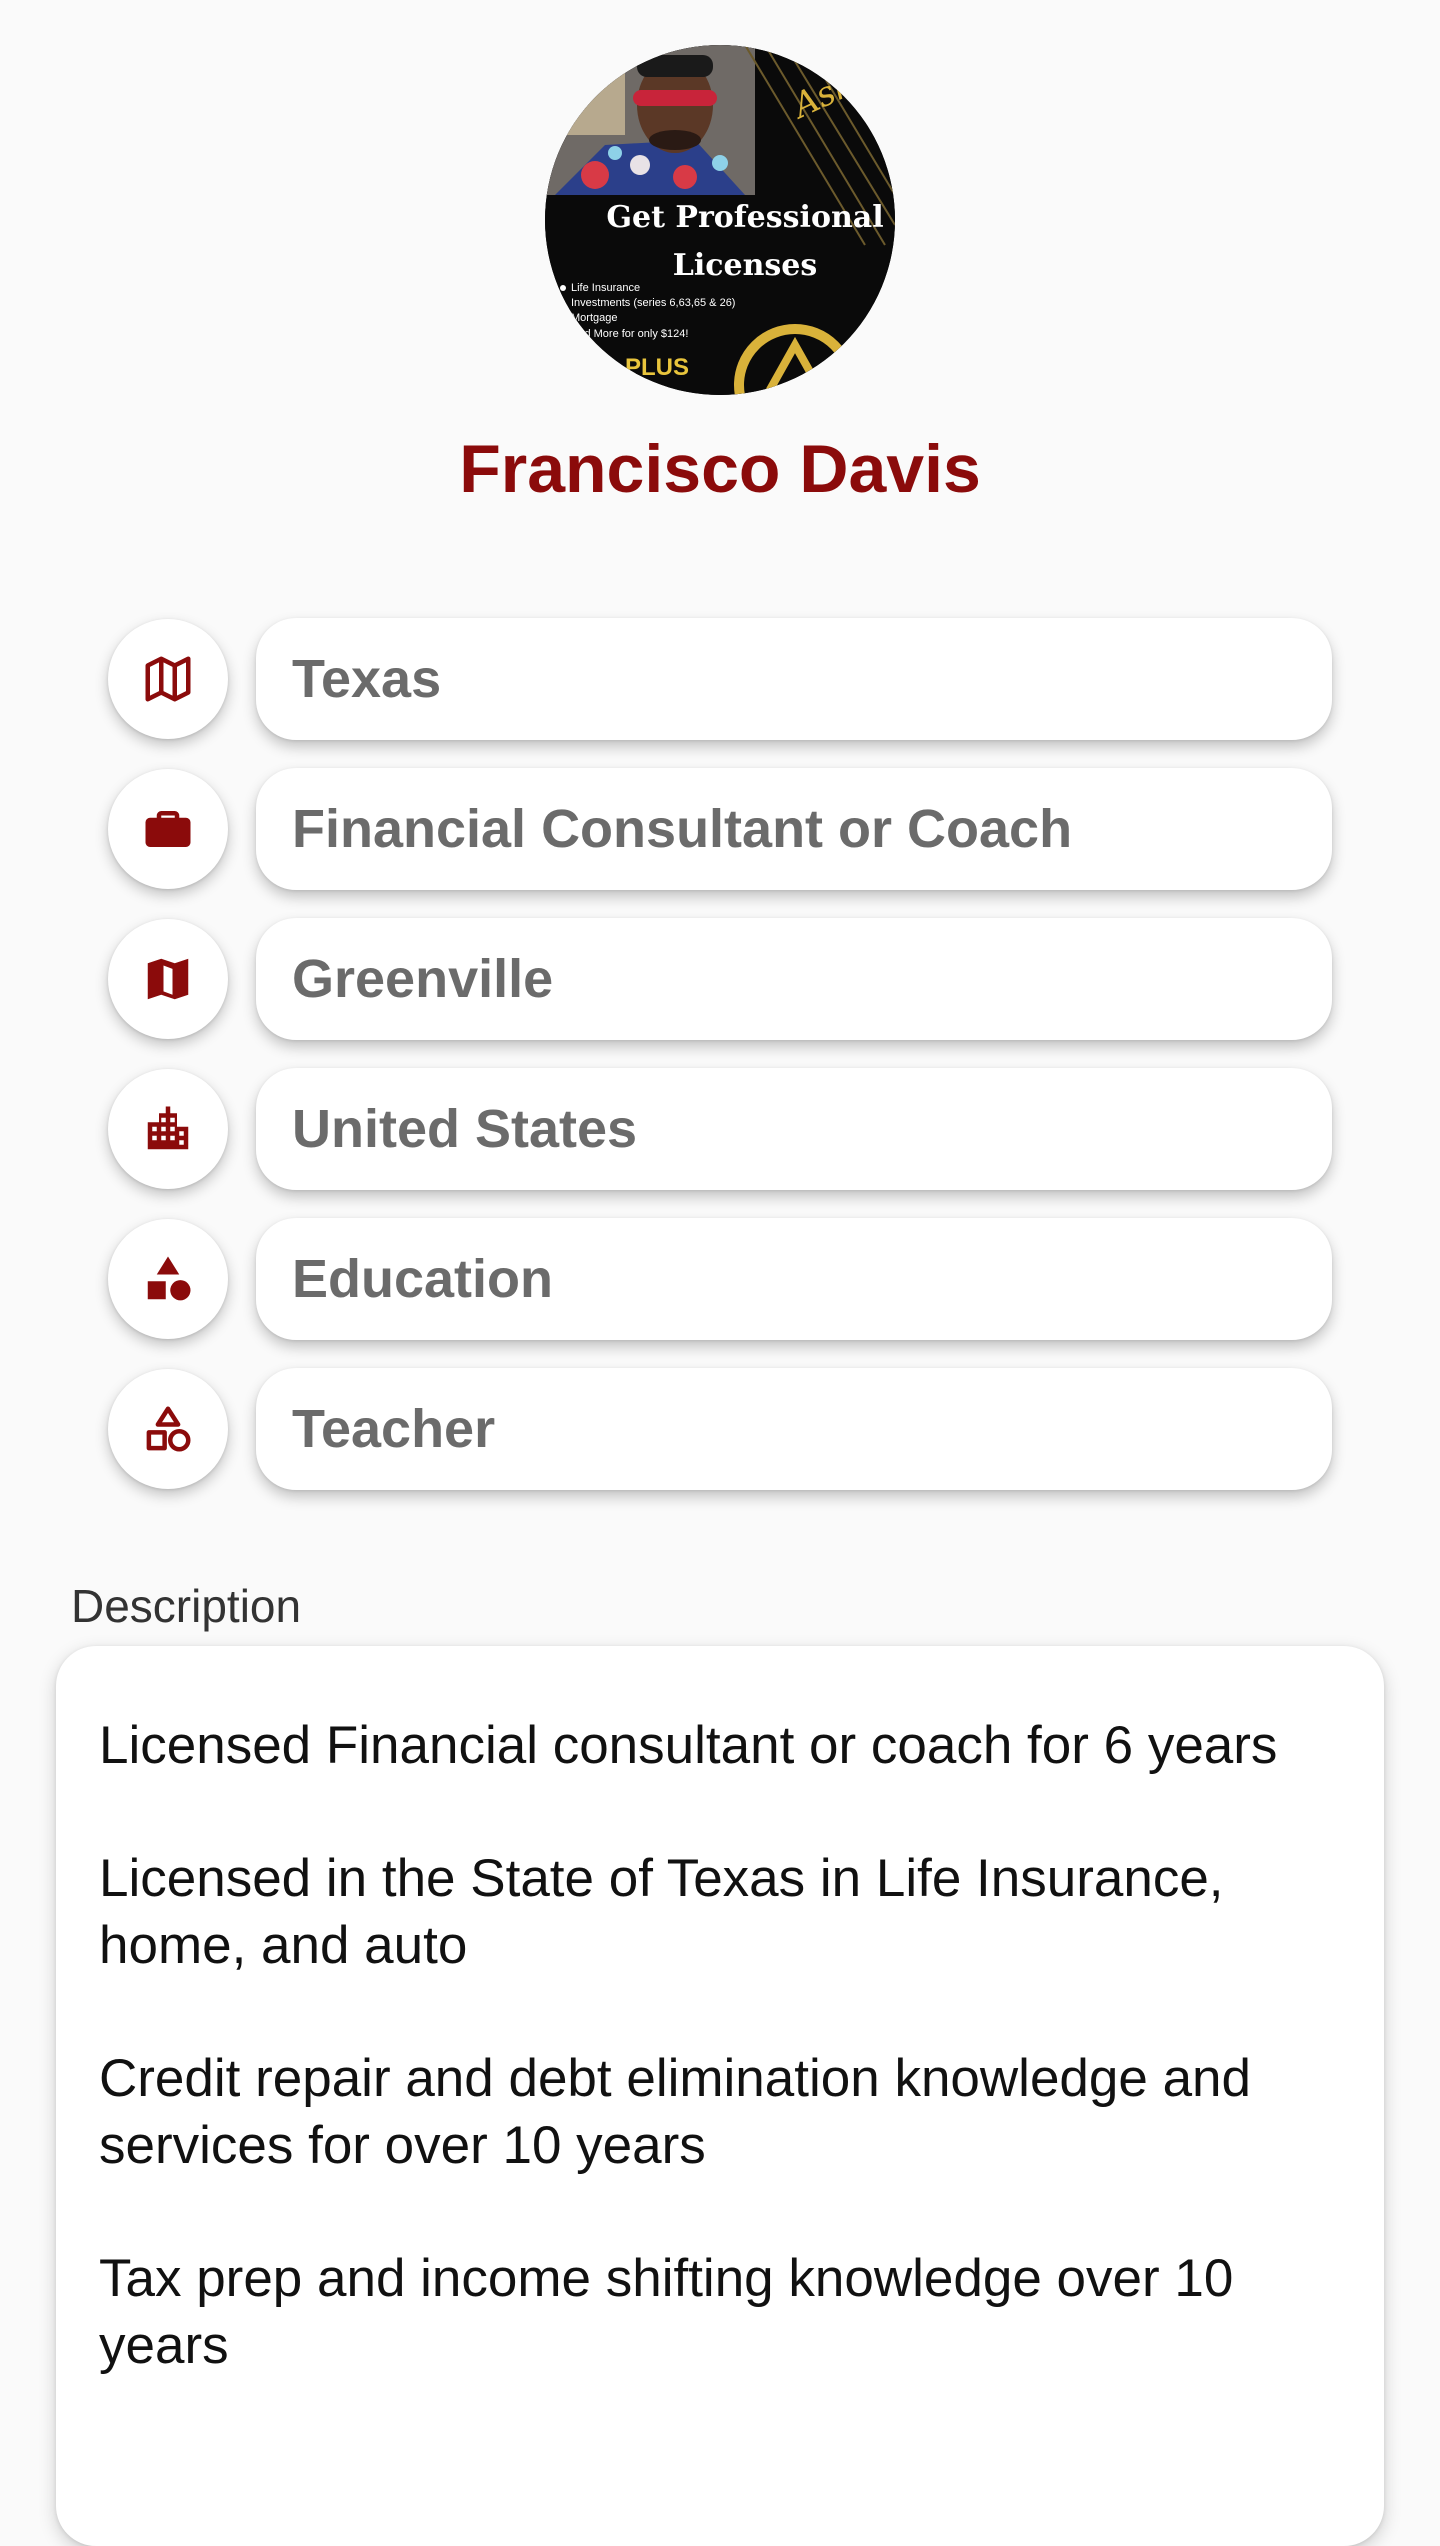  What do you see at coordinates (657, 367) in the screenshot?
I see `avatar-badge: PLUS` at bounding box center [657, 367].